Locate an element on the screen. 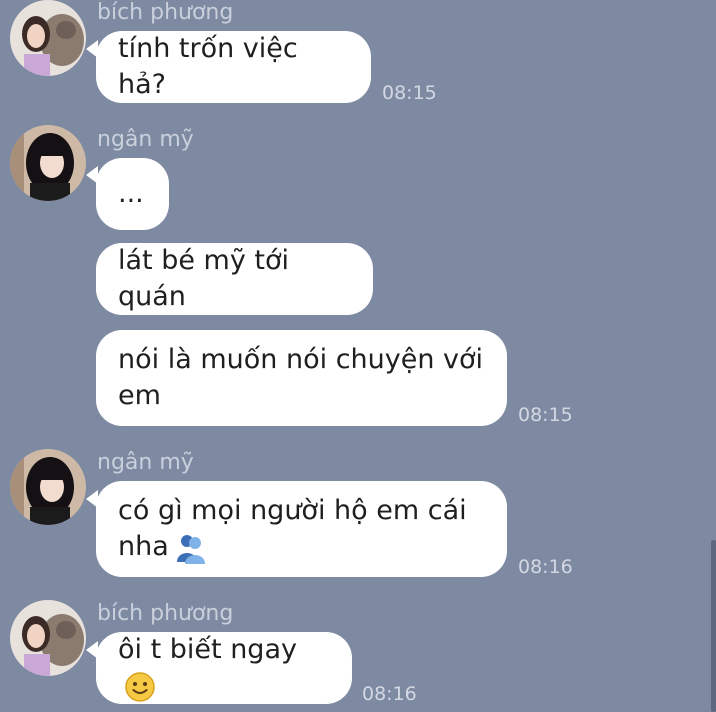 This screenshot has width=716, height=712. scrollbar is located at coordinates (713, 626).